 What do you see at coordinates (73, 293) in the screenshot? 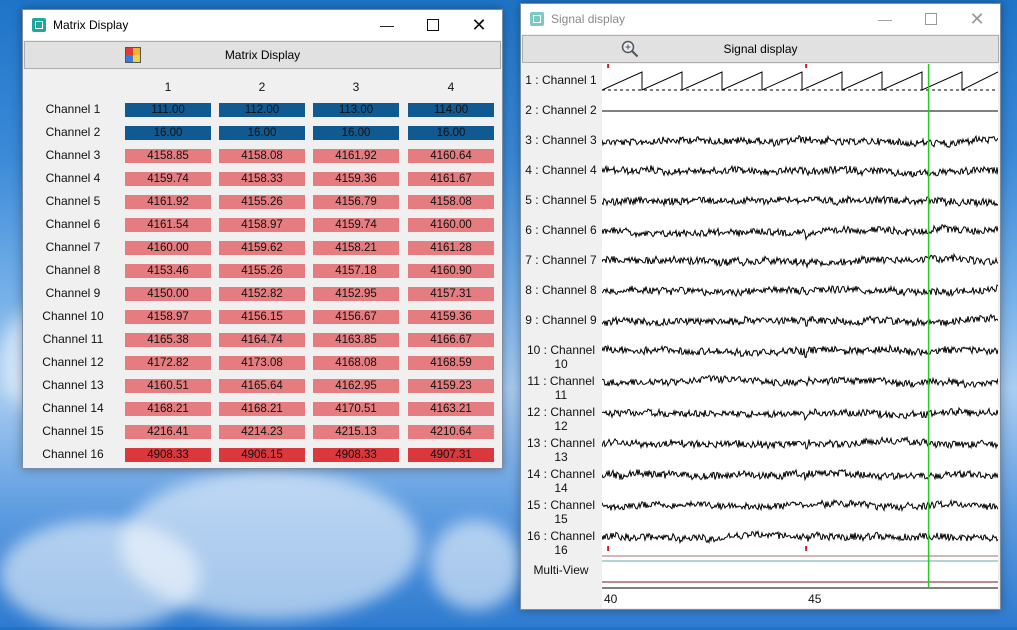
I see `row-label: Channel 9` at bounding box center [73, 293].